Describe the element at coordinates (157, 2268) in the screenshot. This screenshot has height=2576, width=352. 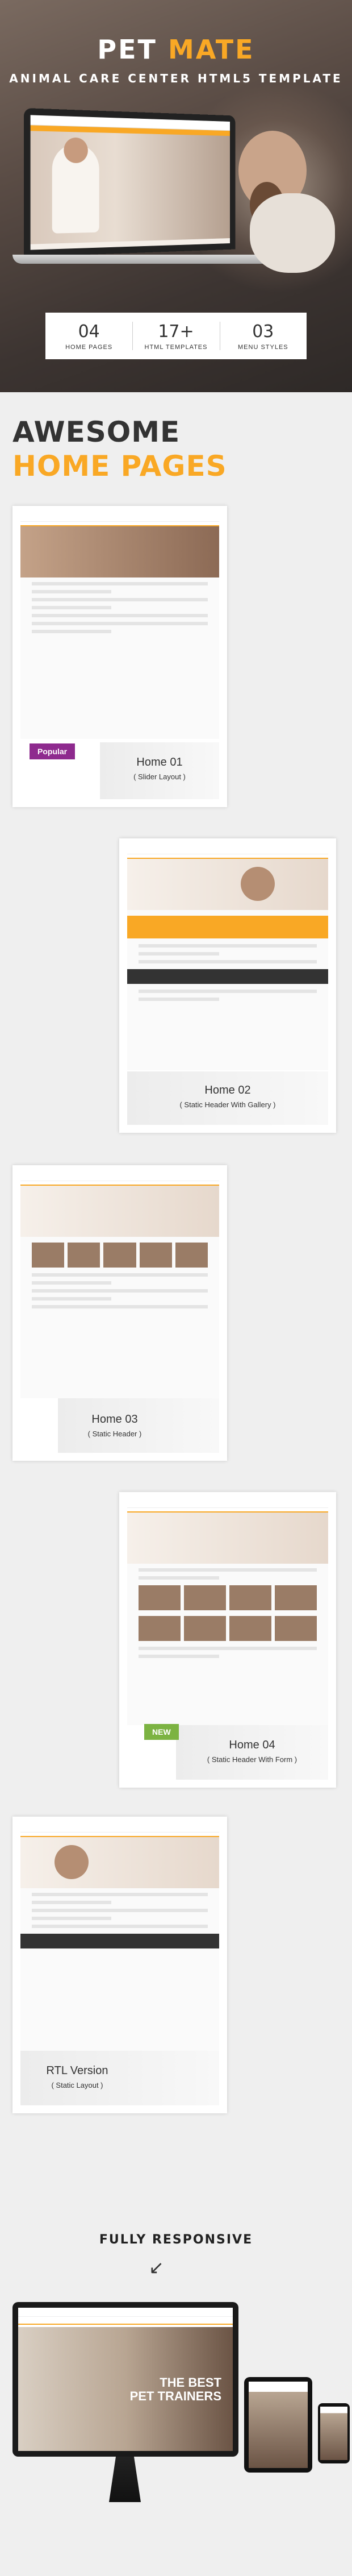
I see `arrow-down-left-icon: ↙` at that location.